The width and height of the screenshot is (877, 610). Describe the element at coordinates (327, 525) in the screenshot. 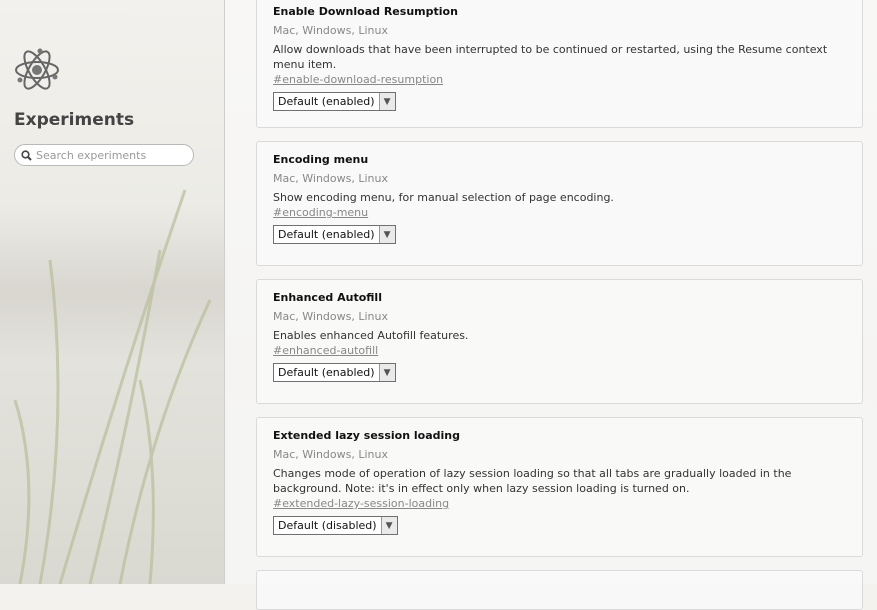

I see `select-value: Default (disabled)` at that location.